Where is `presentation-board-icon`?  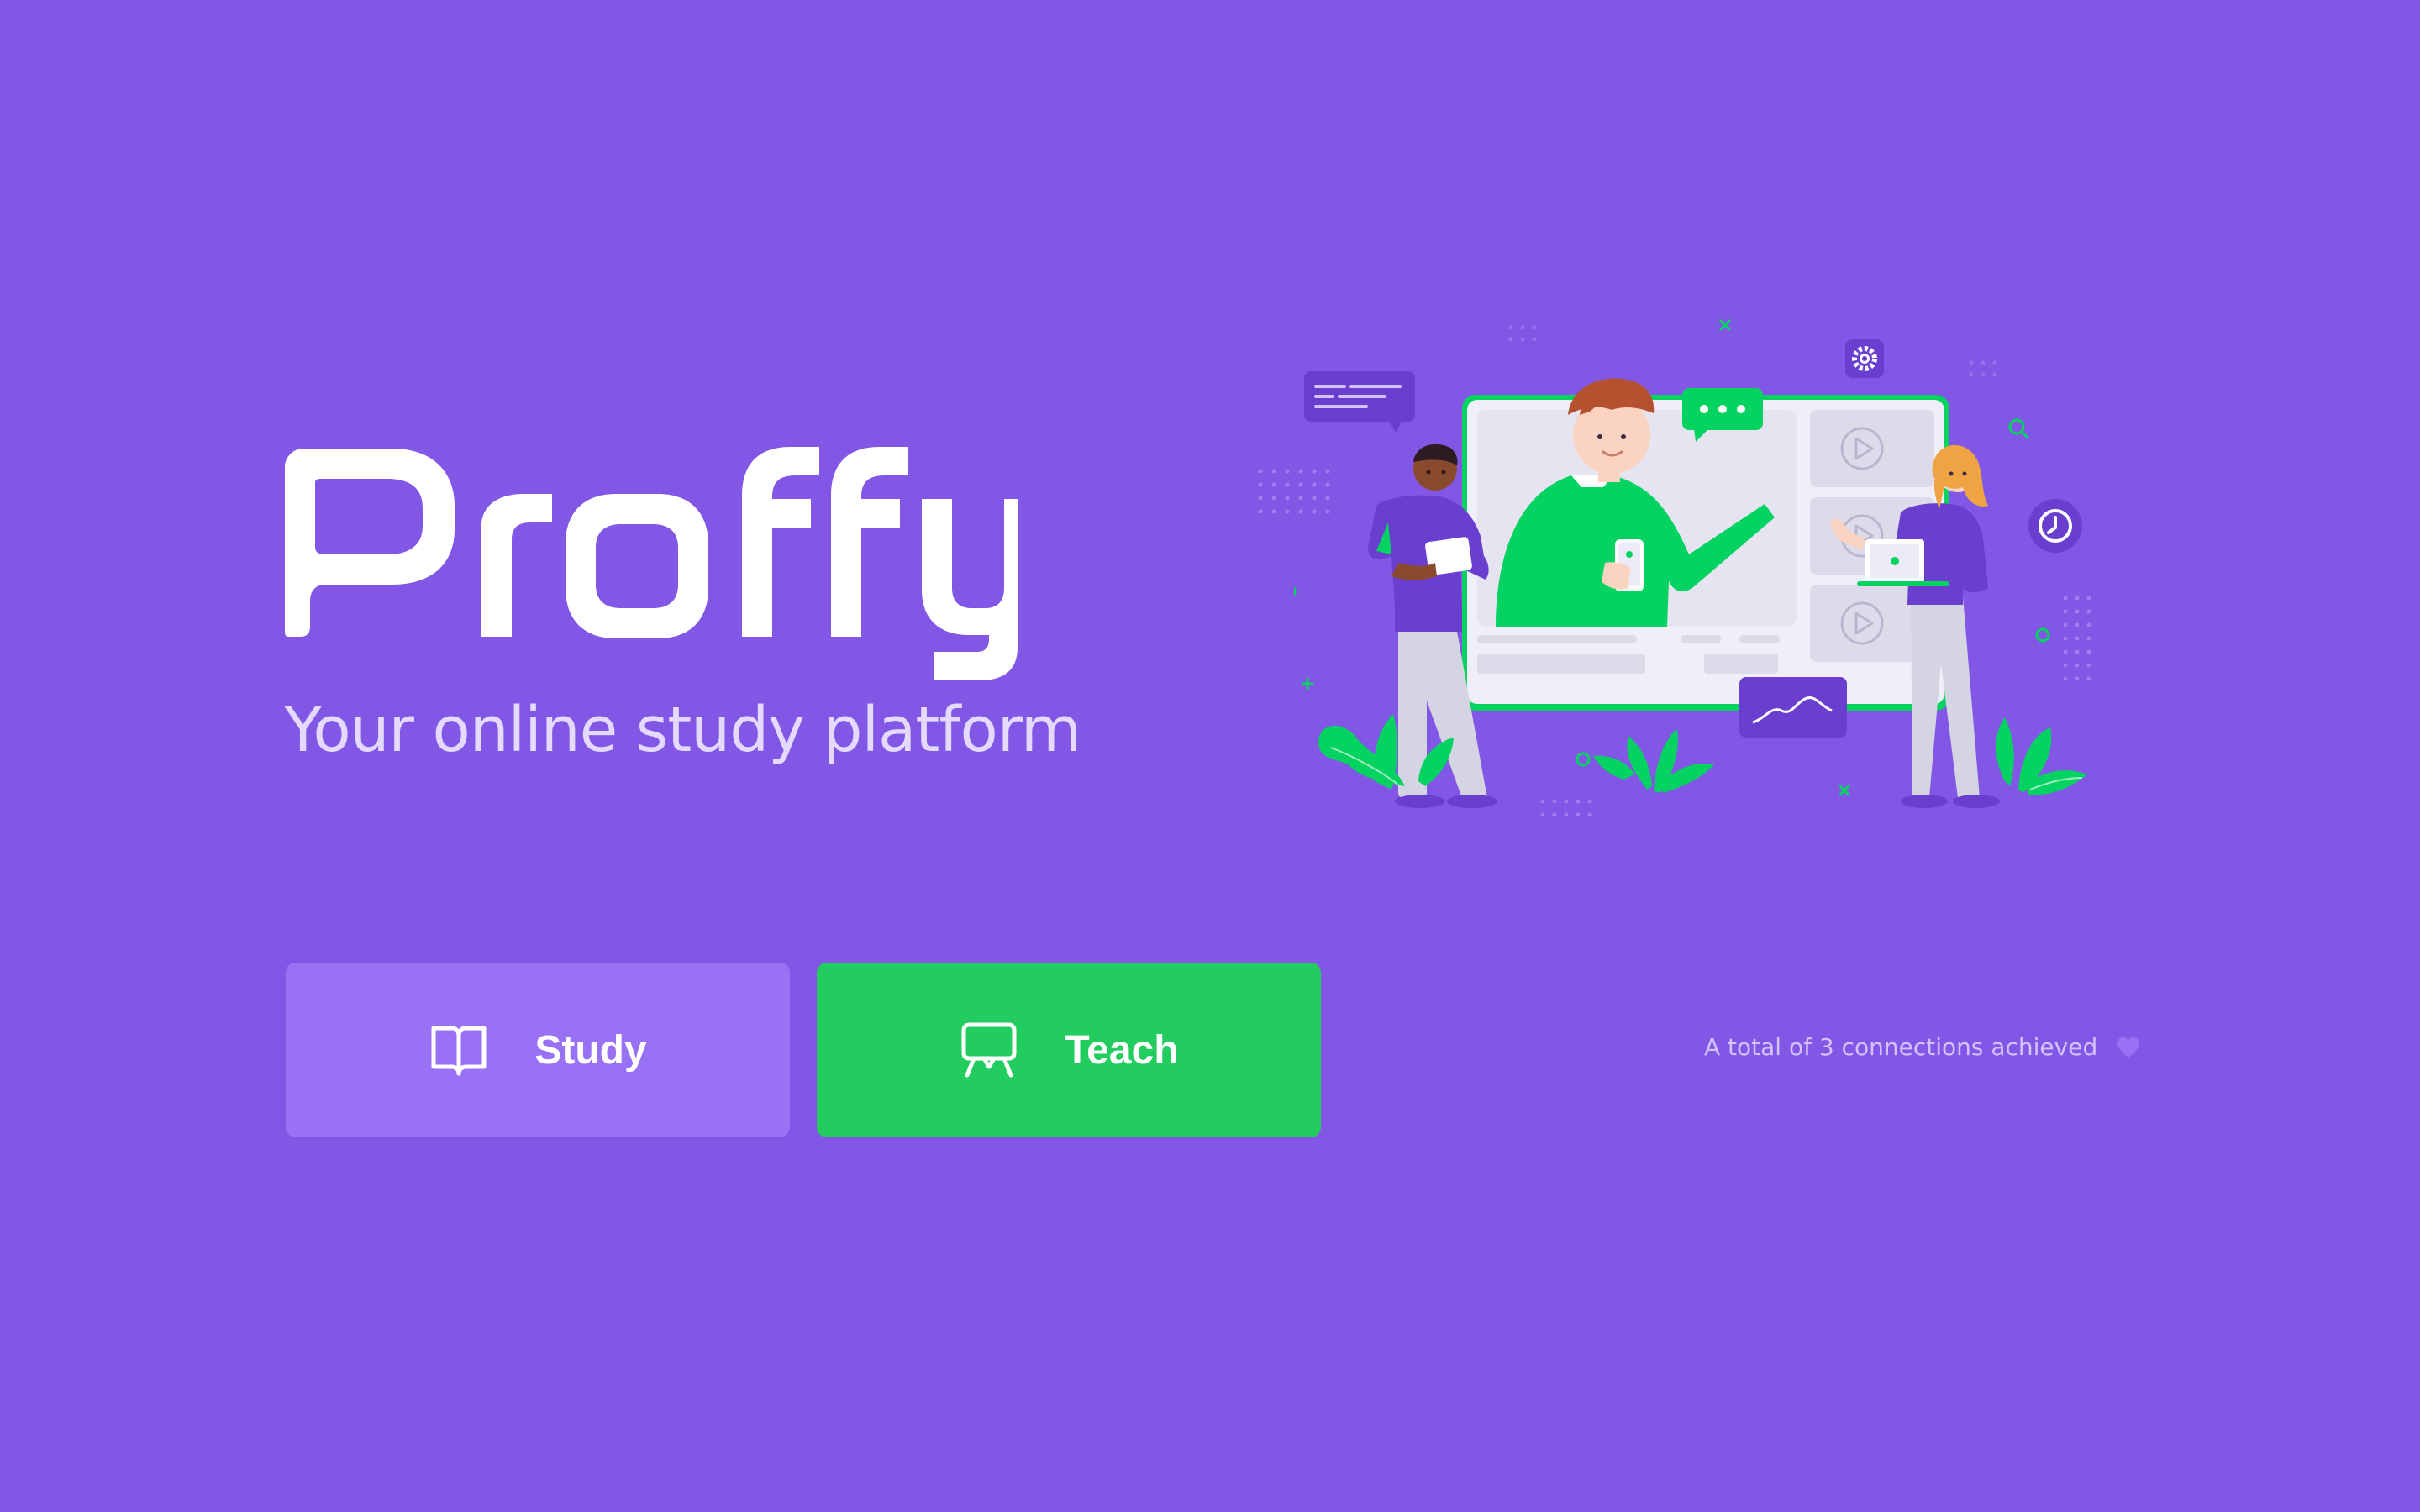
presentation-board-icon is located at coordinates (989, 1050).